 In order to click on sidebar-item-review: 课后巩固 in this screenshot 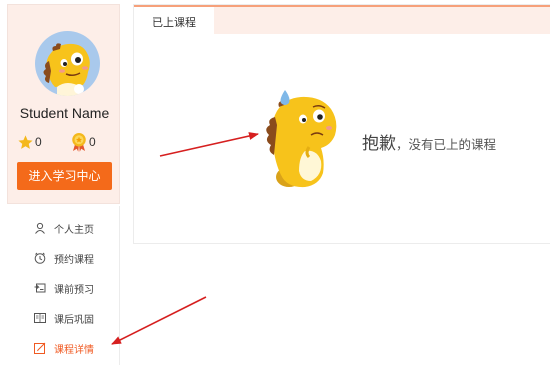, I will do `click(63, 318)`.